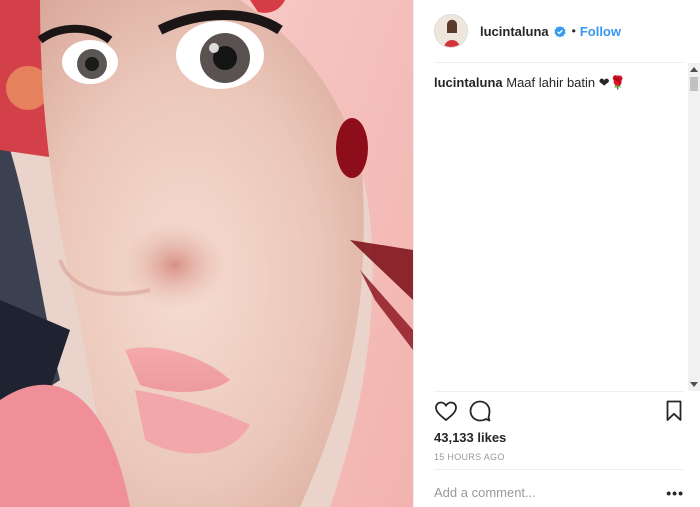  What do you see at coordinates (559, 62) in the screenshot?
I see `header-divider` at bounding box center [559, 62].